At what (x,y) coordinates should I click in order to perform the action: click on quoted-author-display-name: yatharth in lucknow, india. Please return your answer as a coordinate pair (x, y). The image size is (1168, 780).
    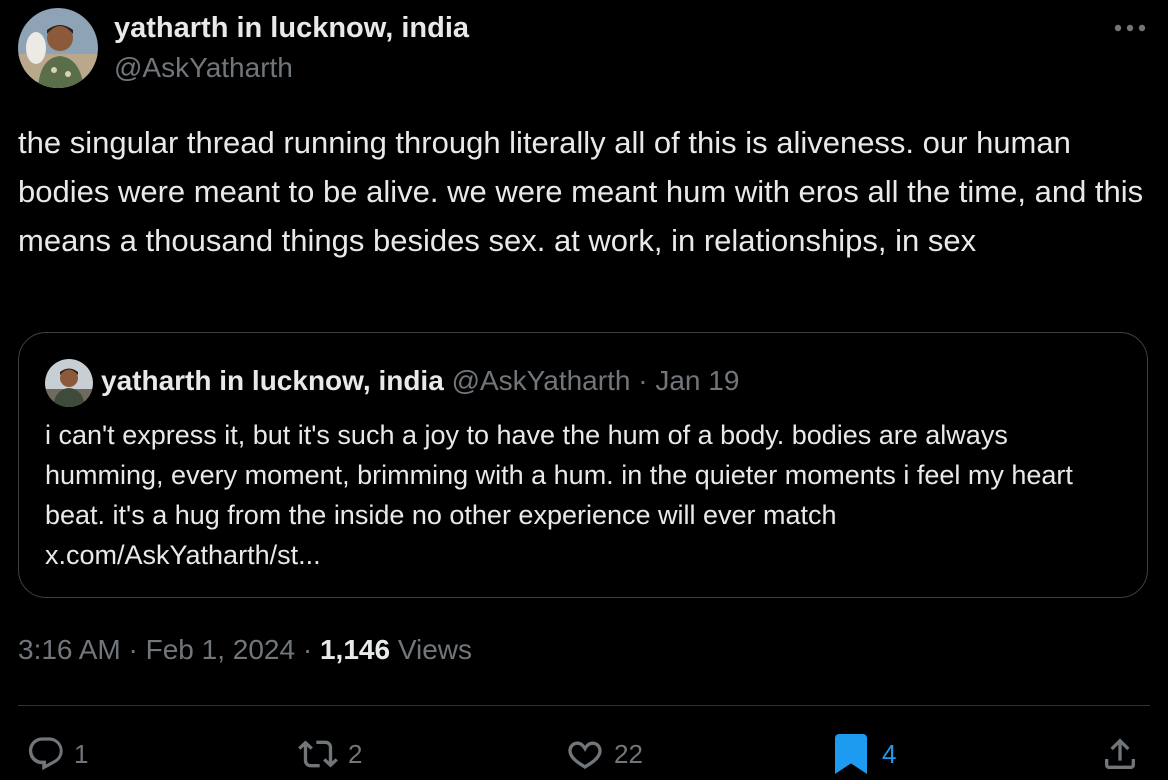
    Looking at the image, I should click on (272, 380).